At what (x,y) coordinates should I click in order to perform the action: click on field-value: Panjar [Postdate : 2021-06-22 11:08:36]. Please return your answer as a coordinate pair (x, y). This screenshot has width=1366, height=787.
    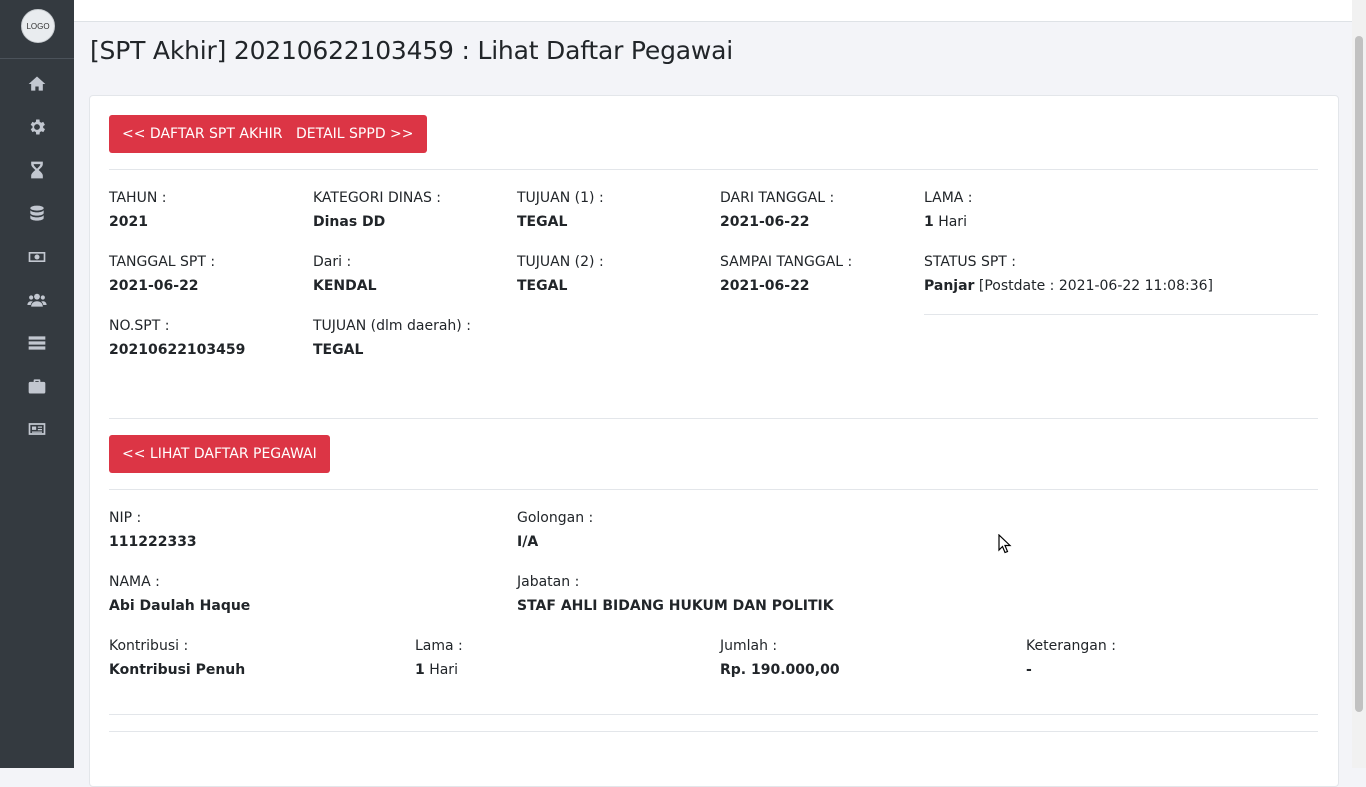
    Looking at the image, I should click on (1068, 286).